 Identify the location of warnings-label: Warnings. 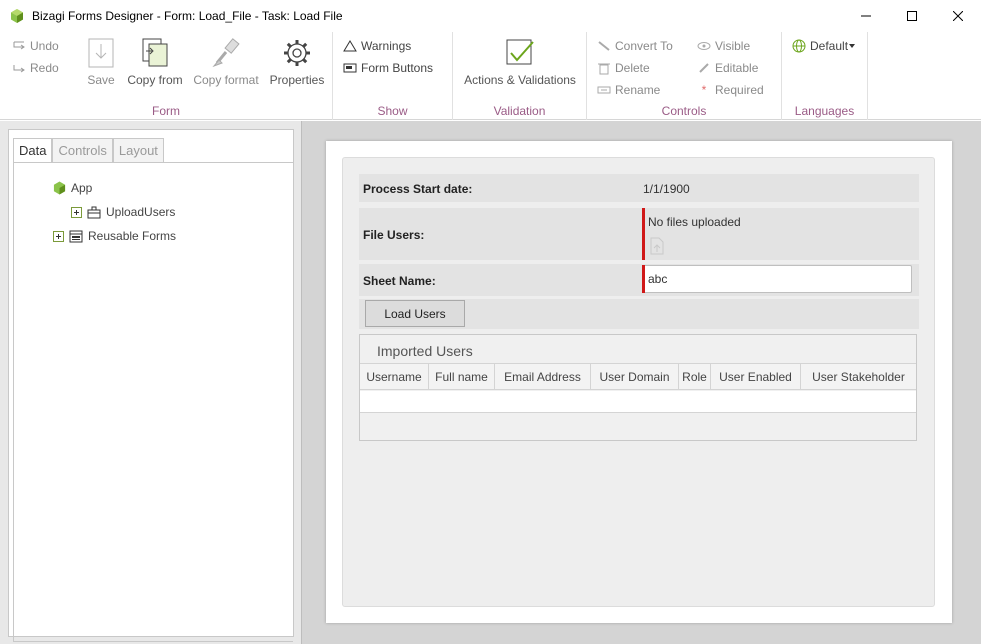
(386, 46).